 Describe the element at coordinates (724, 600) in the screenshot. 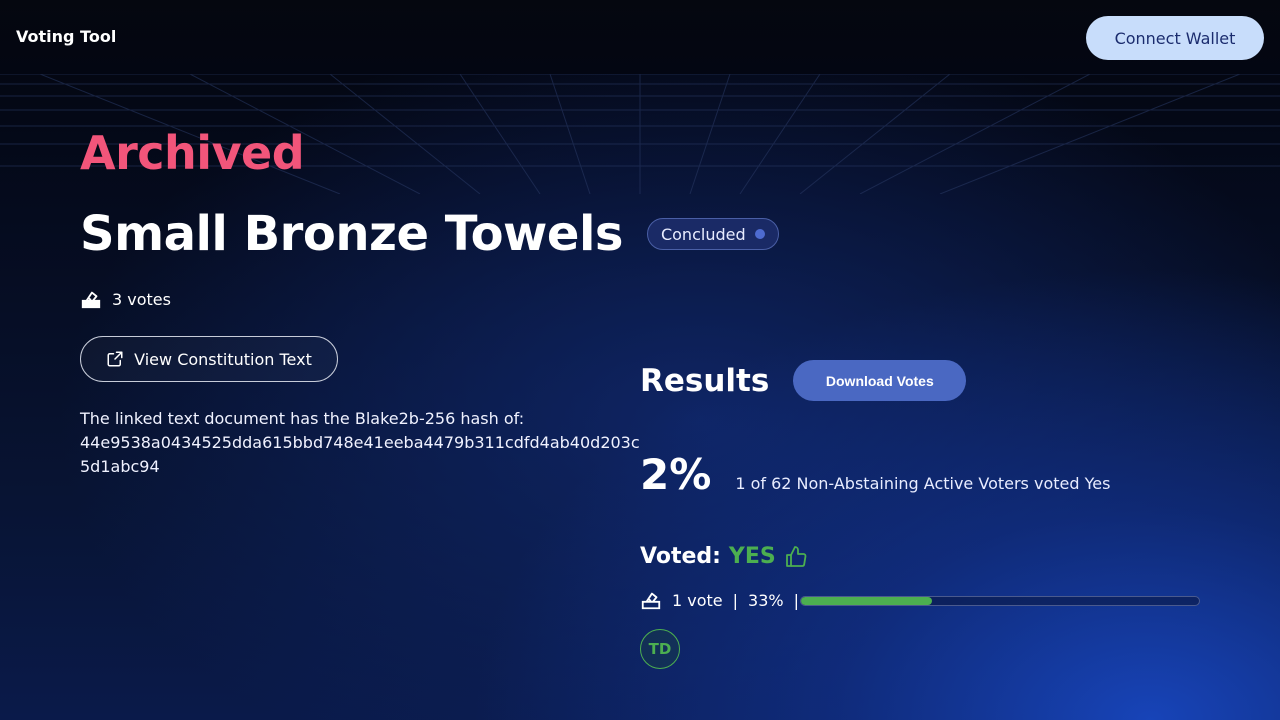

I see `tally-row: 1 vote | 33% |` at that location.